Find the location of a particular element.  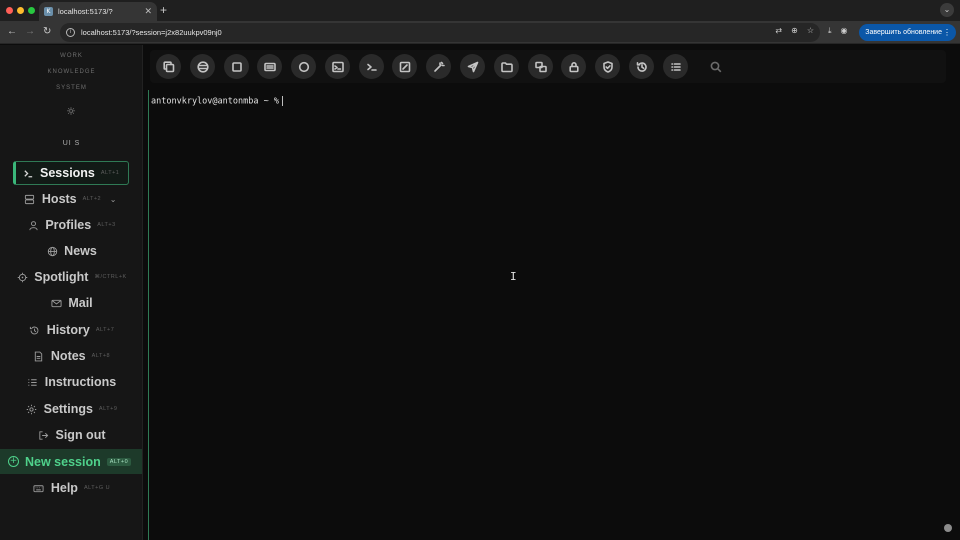

sidebar-item-spotlight: Spotlight ⌘/CTRL+K is located at coordinates (71, 277).